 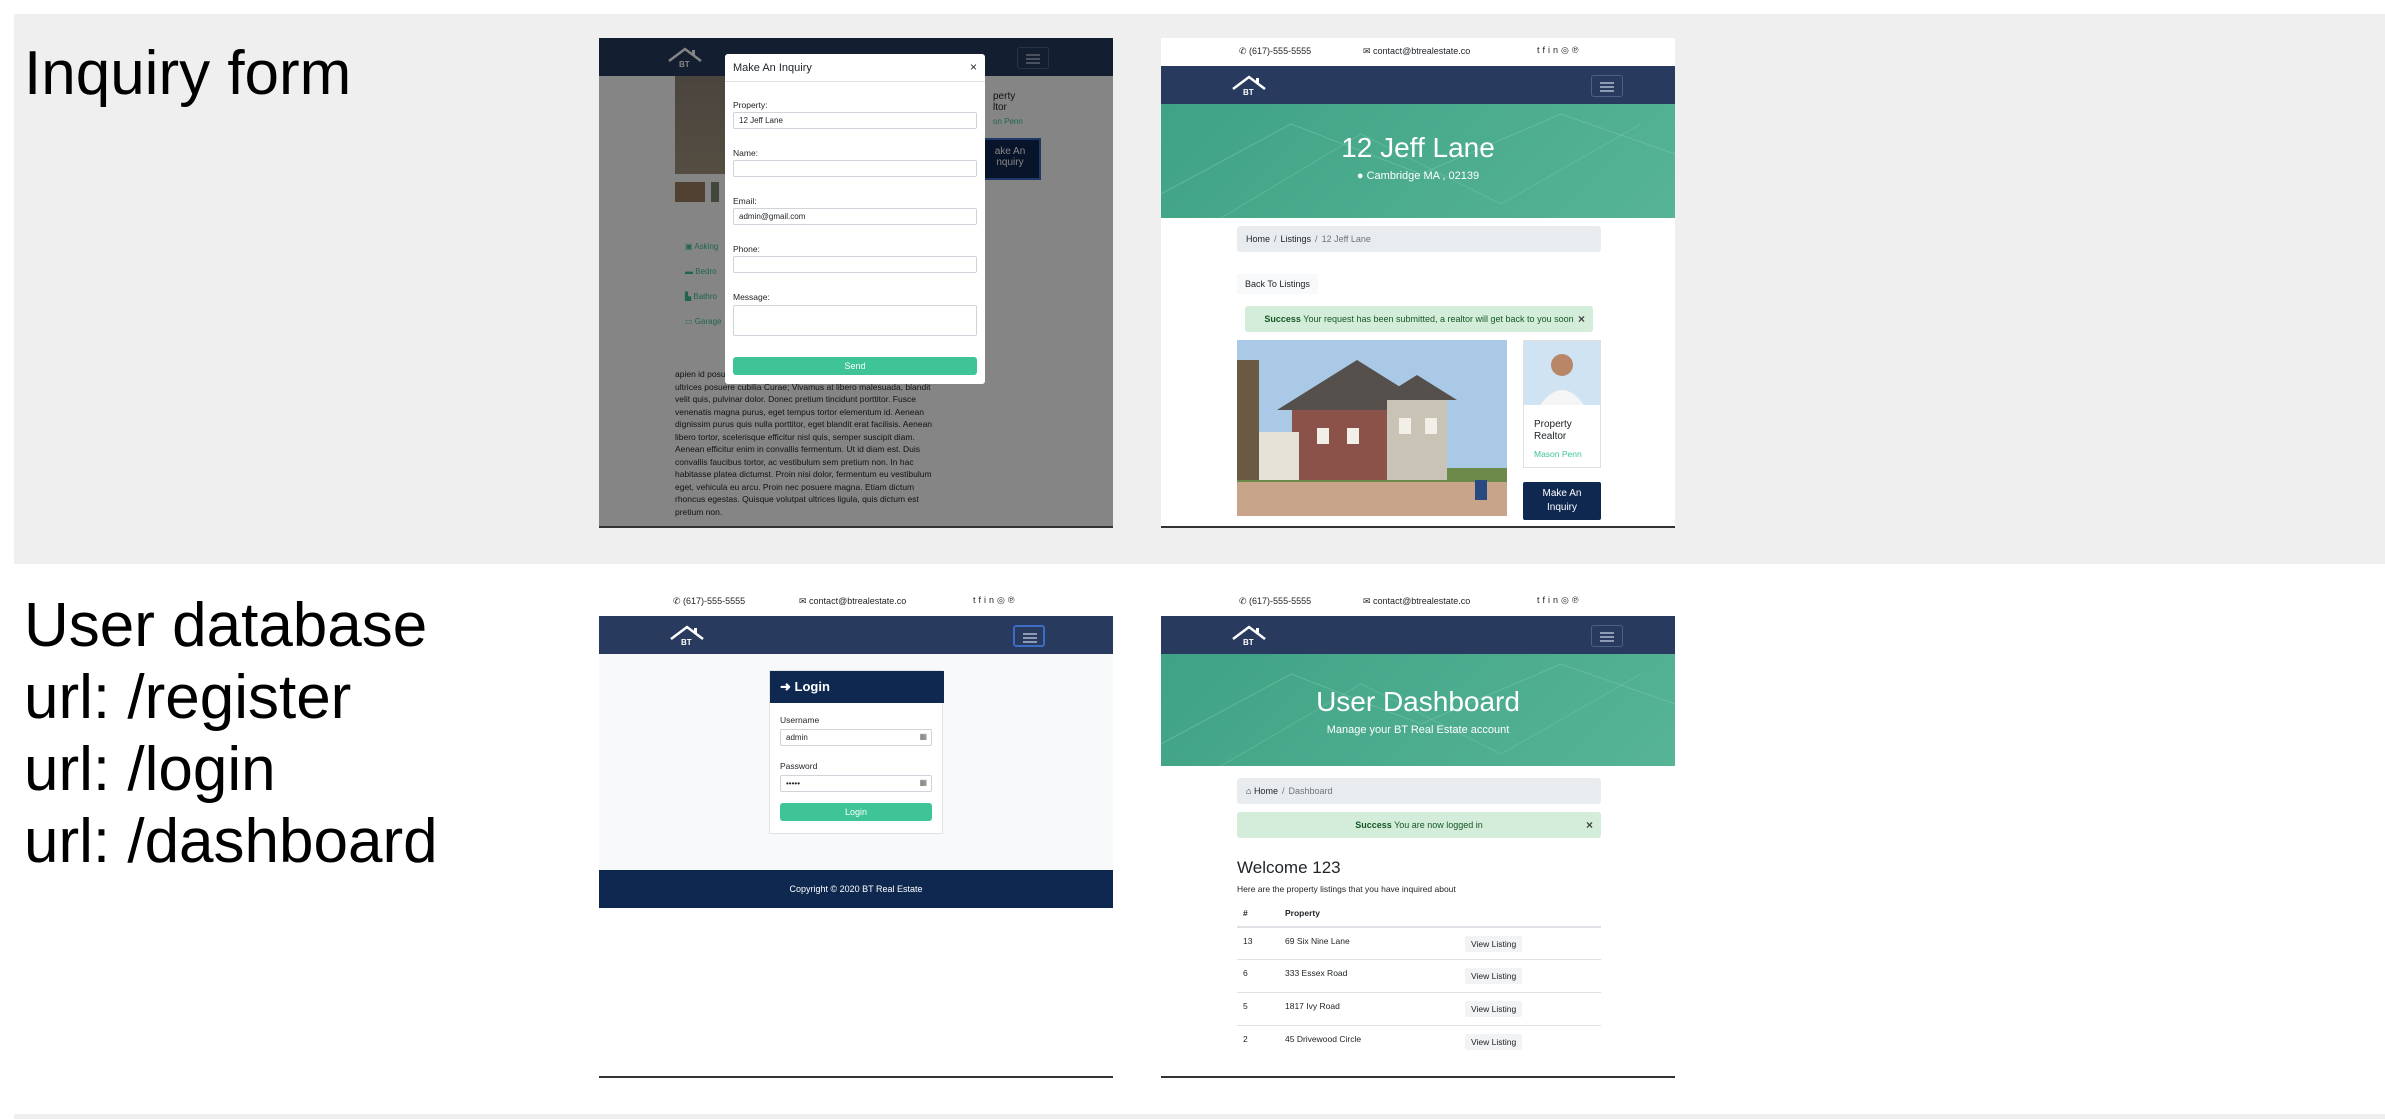 I want to click on phone-field, so click(x=855, y=264).